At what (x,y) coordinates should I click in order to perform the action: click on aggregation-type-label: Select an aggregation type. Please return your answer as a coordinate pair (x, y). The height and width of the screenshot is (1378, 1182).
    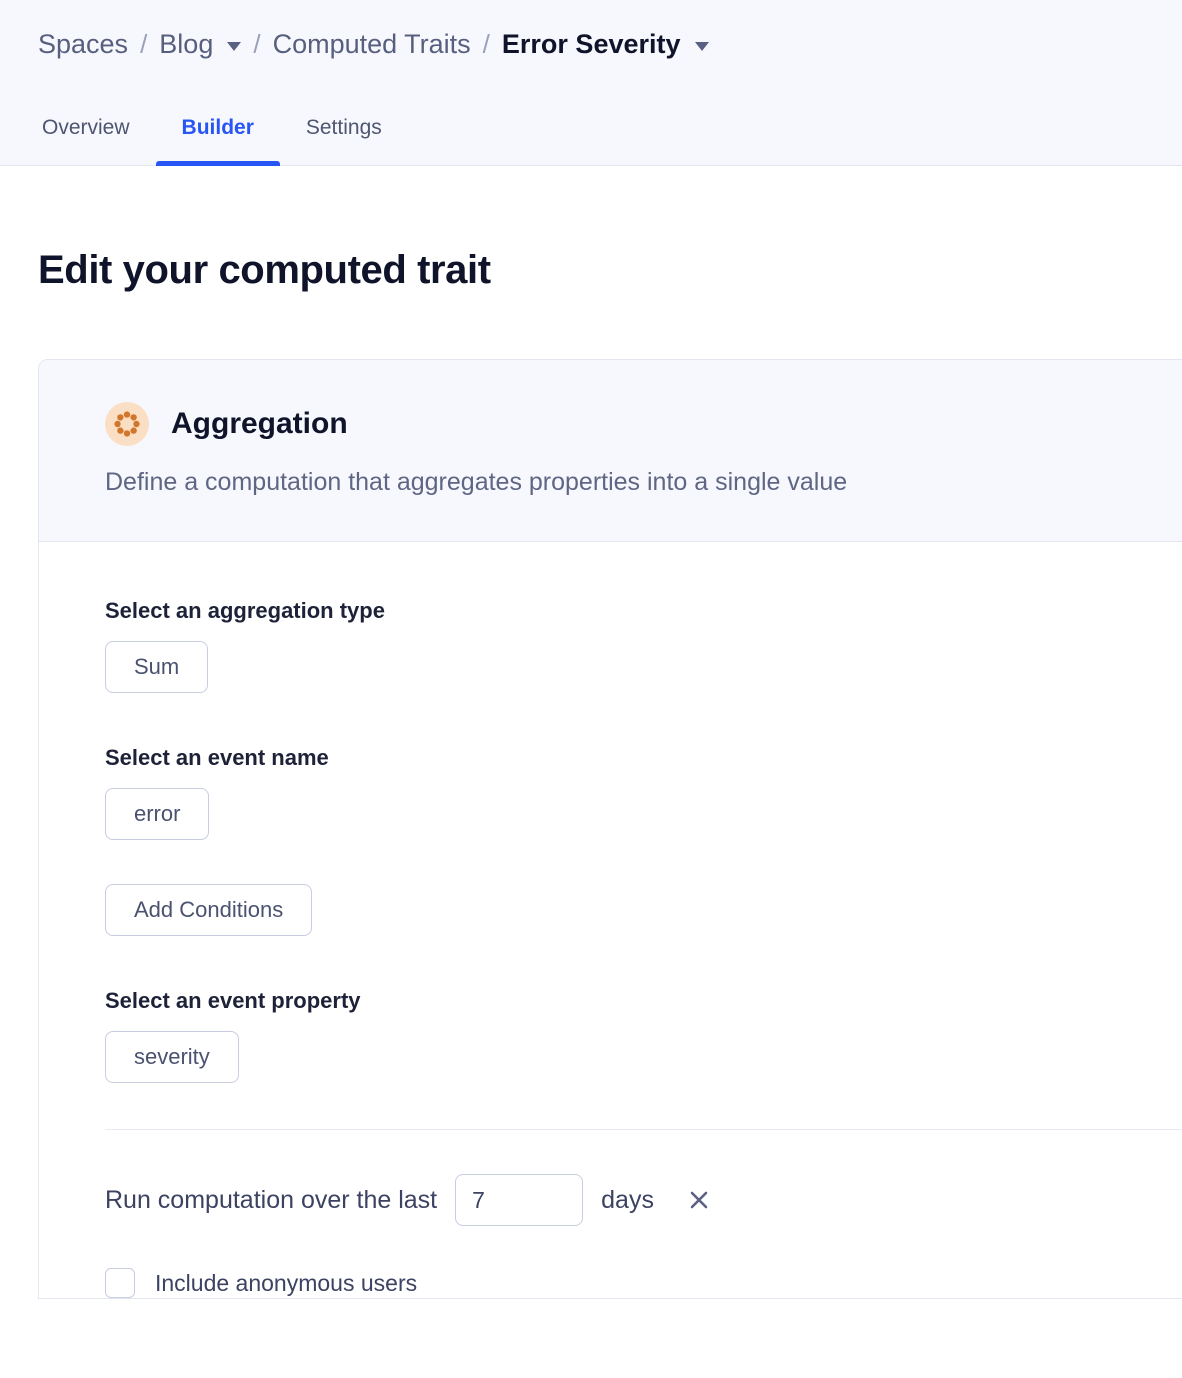
    Looking at the image, I should click on (245, 610).